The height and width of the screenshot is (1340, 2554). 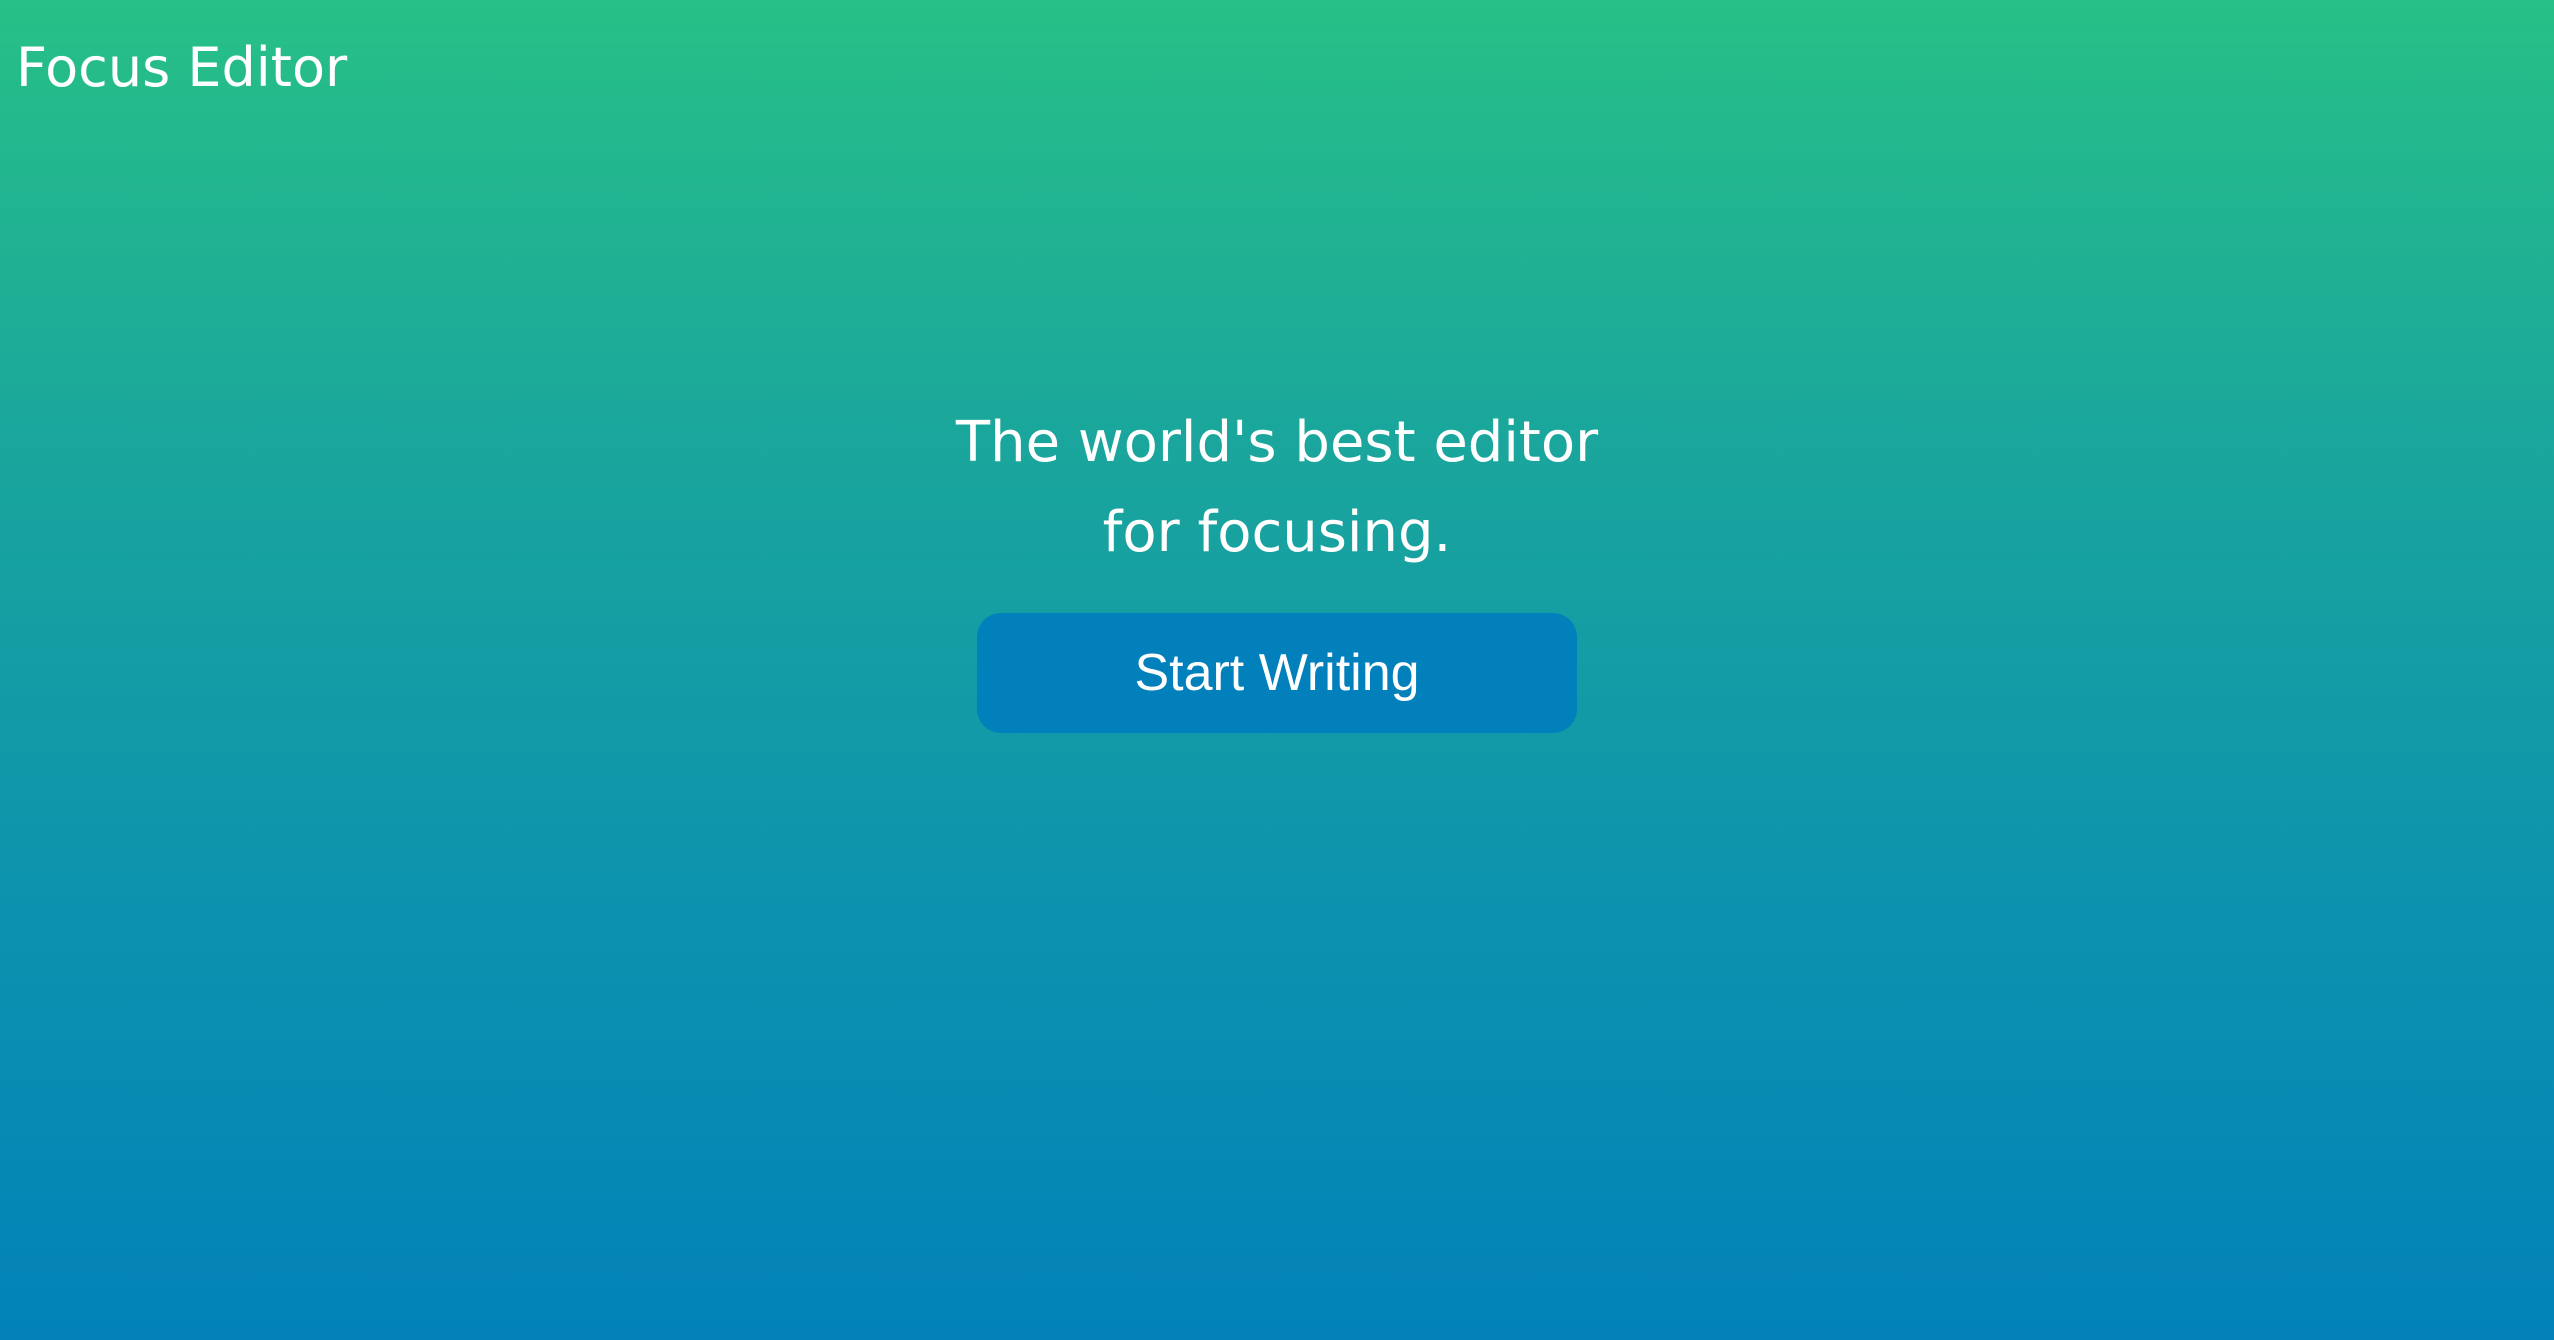 I want to click on tagline-line-1: The world's best editor, so click(x=1277, y=442).